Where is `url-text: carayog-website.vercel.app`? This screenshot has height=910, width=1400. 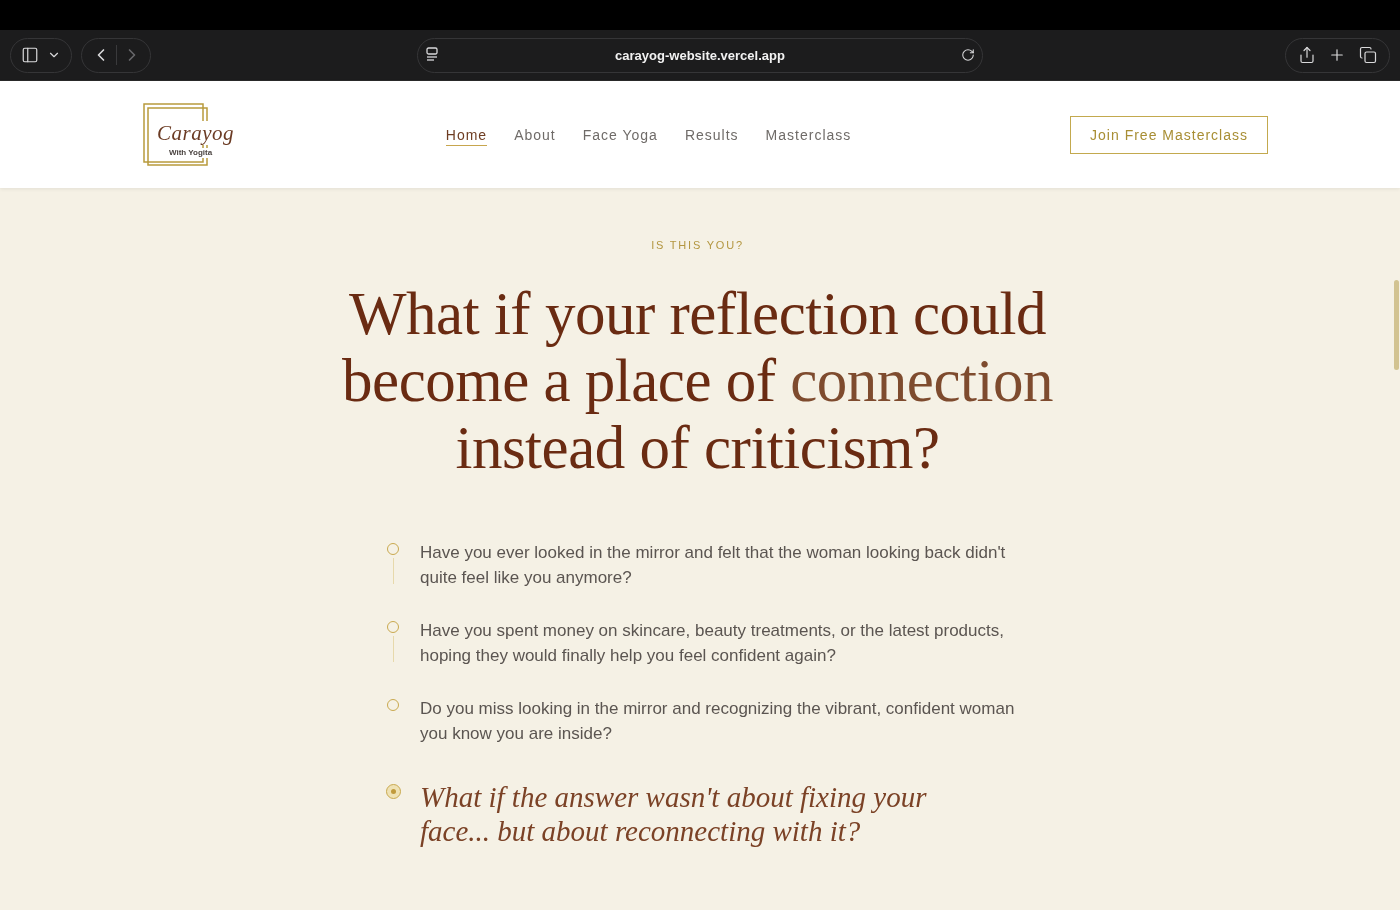
url-text: carayog-website.vercel.app is located at coordinates (700, 55).